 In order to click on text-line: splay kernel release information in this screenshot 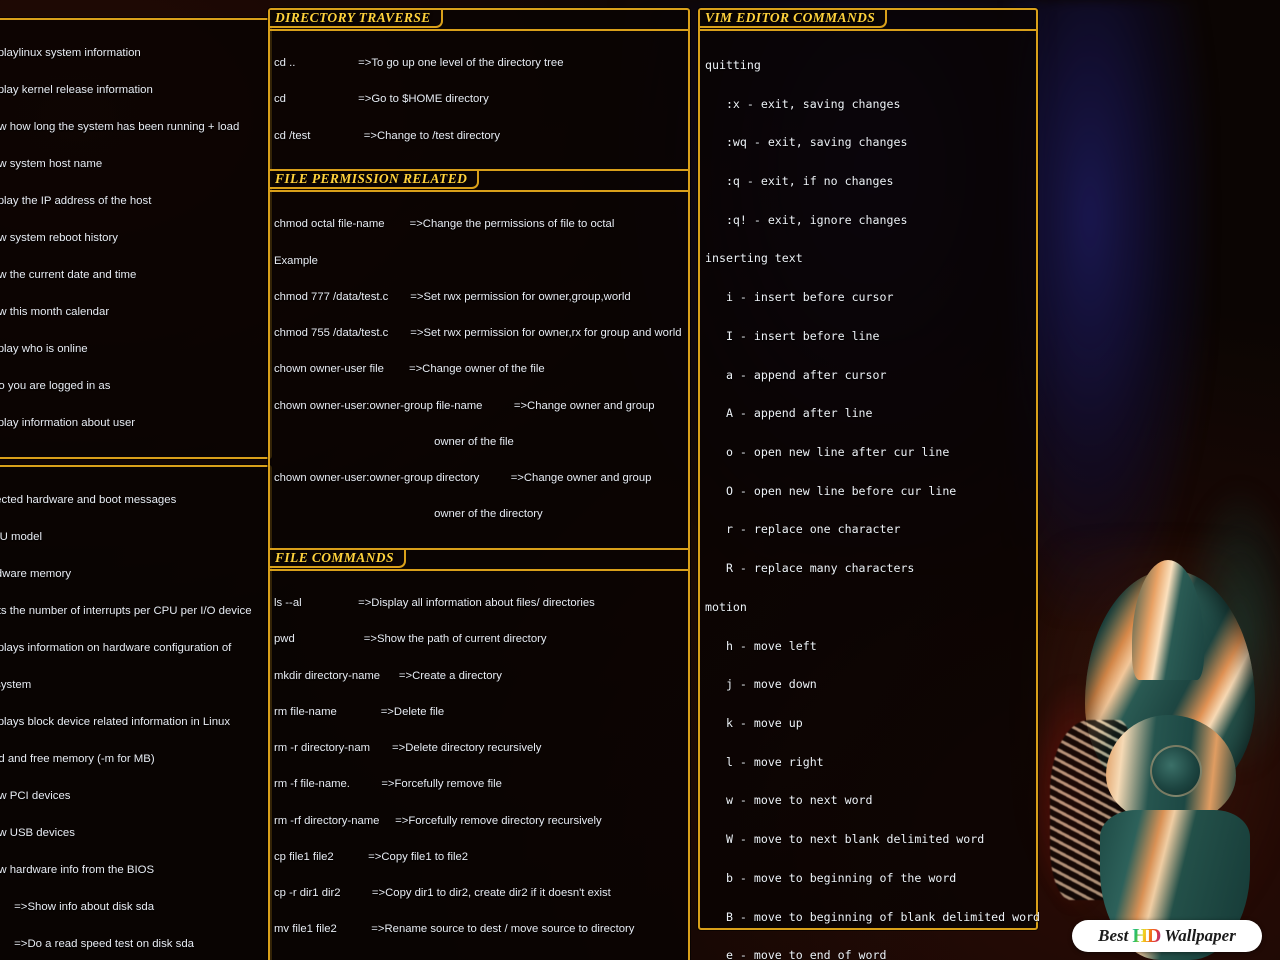, I will do `click(76, 89)`.